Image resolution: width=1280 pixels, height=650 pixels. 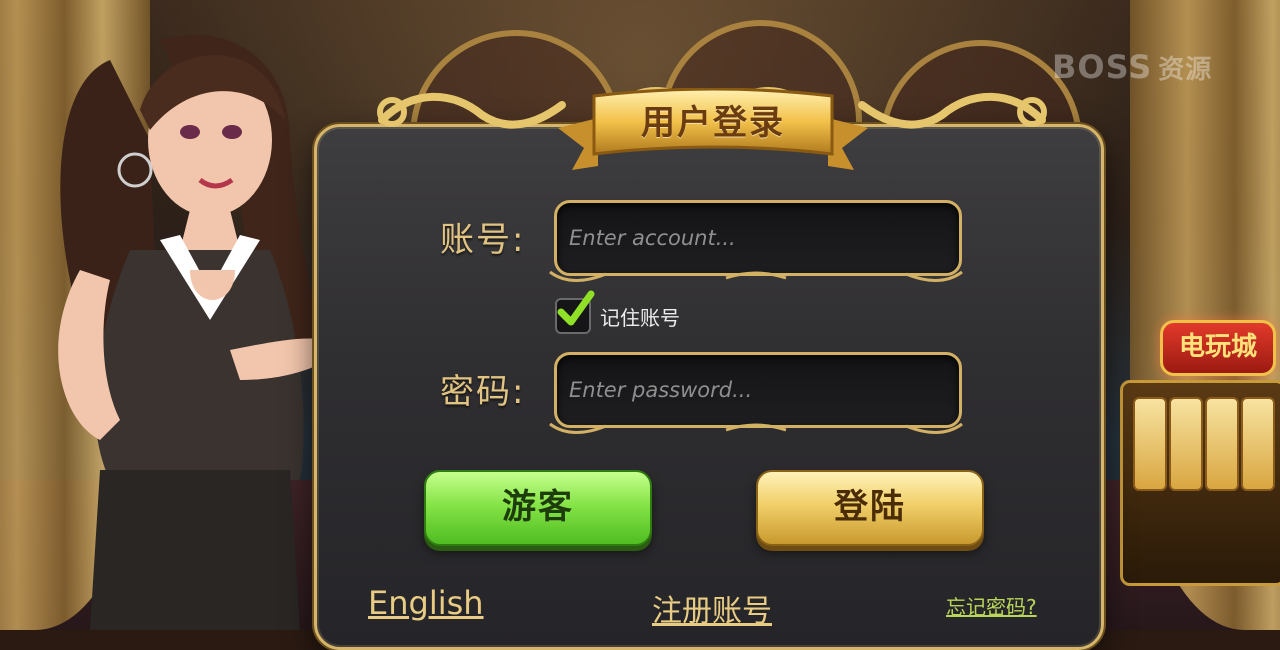 What do you see at coordinates (483, 392) in the screenshot?
I see `password-label: 密码:` at bounding box center [483, 392].